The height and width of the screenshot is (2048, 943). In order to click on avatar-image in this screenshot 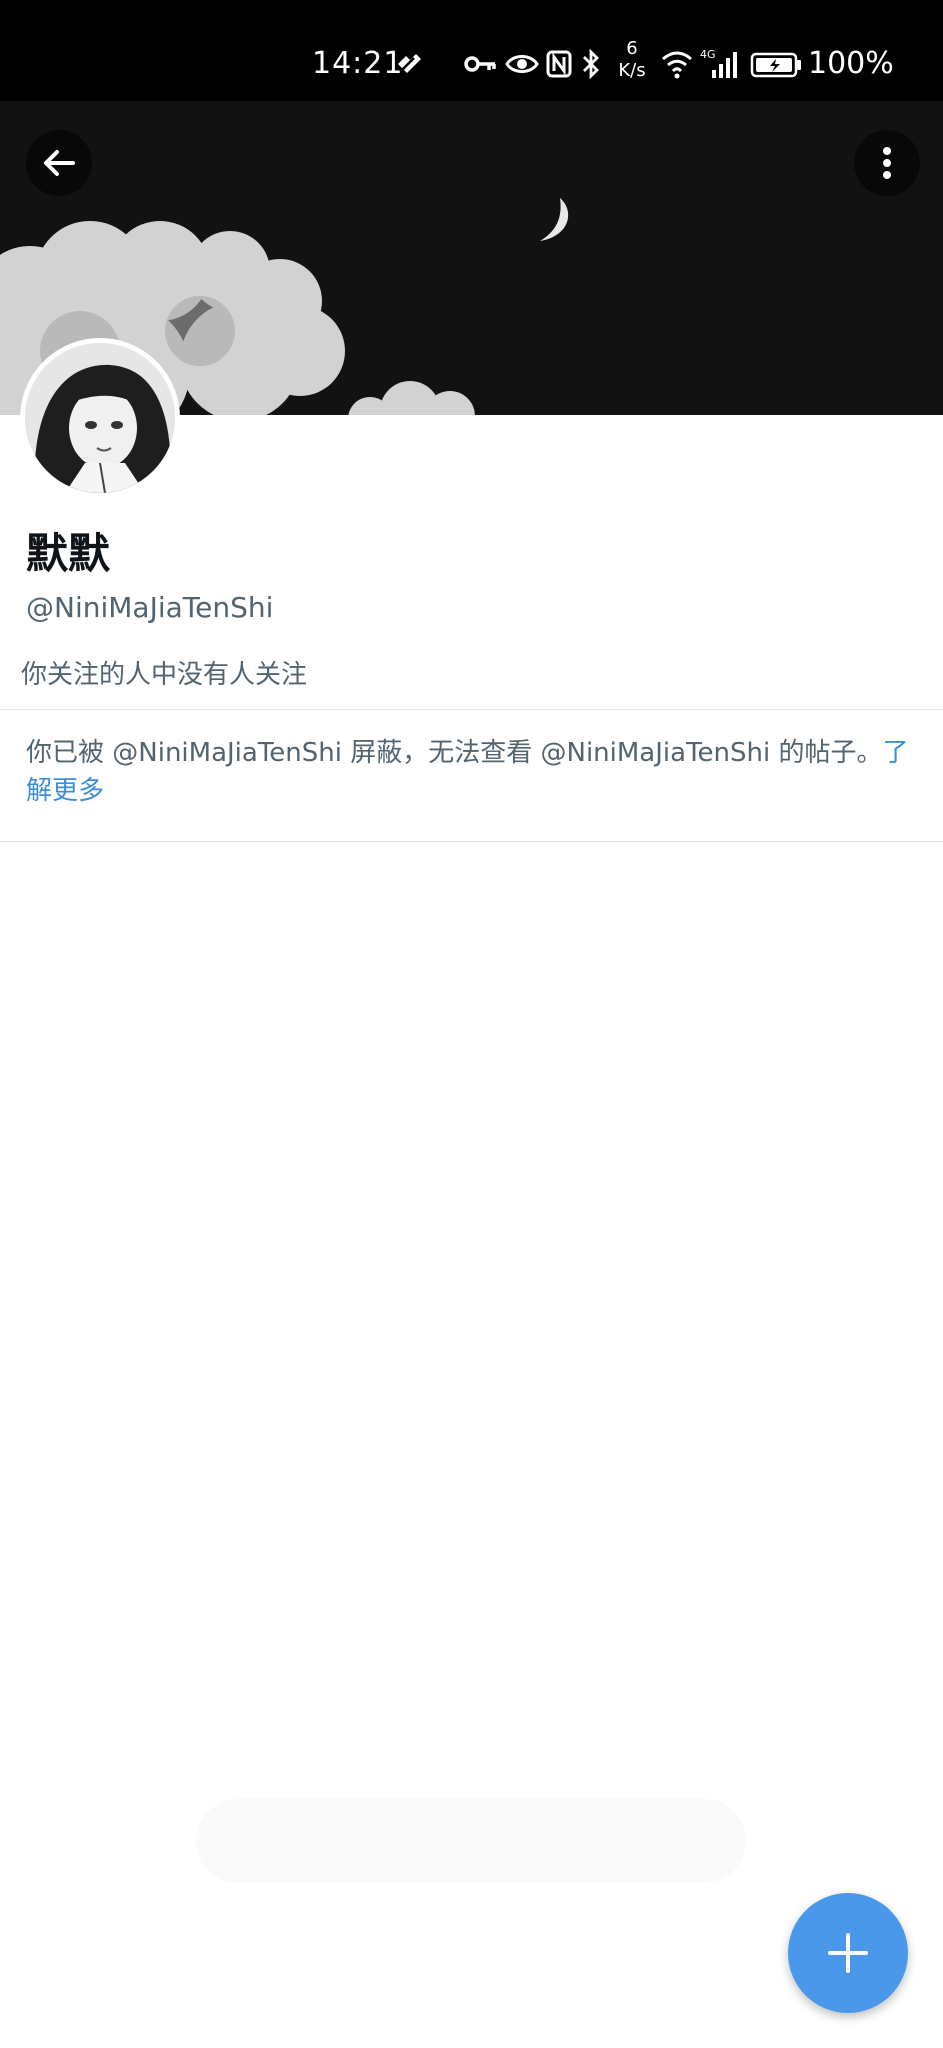, I will do `click(100, 418)`.